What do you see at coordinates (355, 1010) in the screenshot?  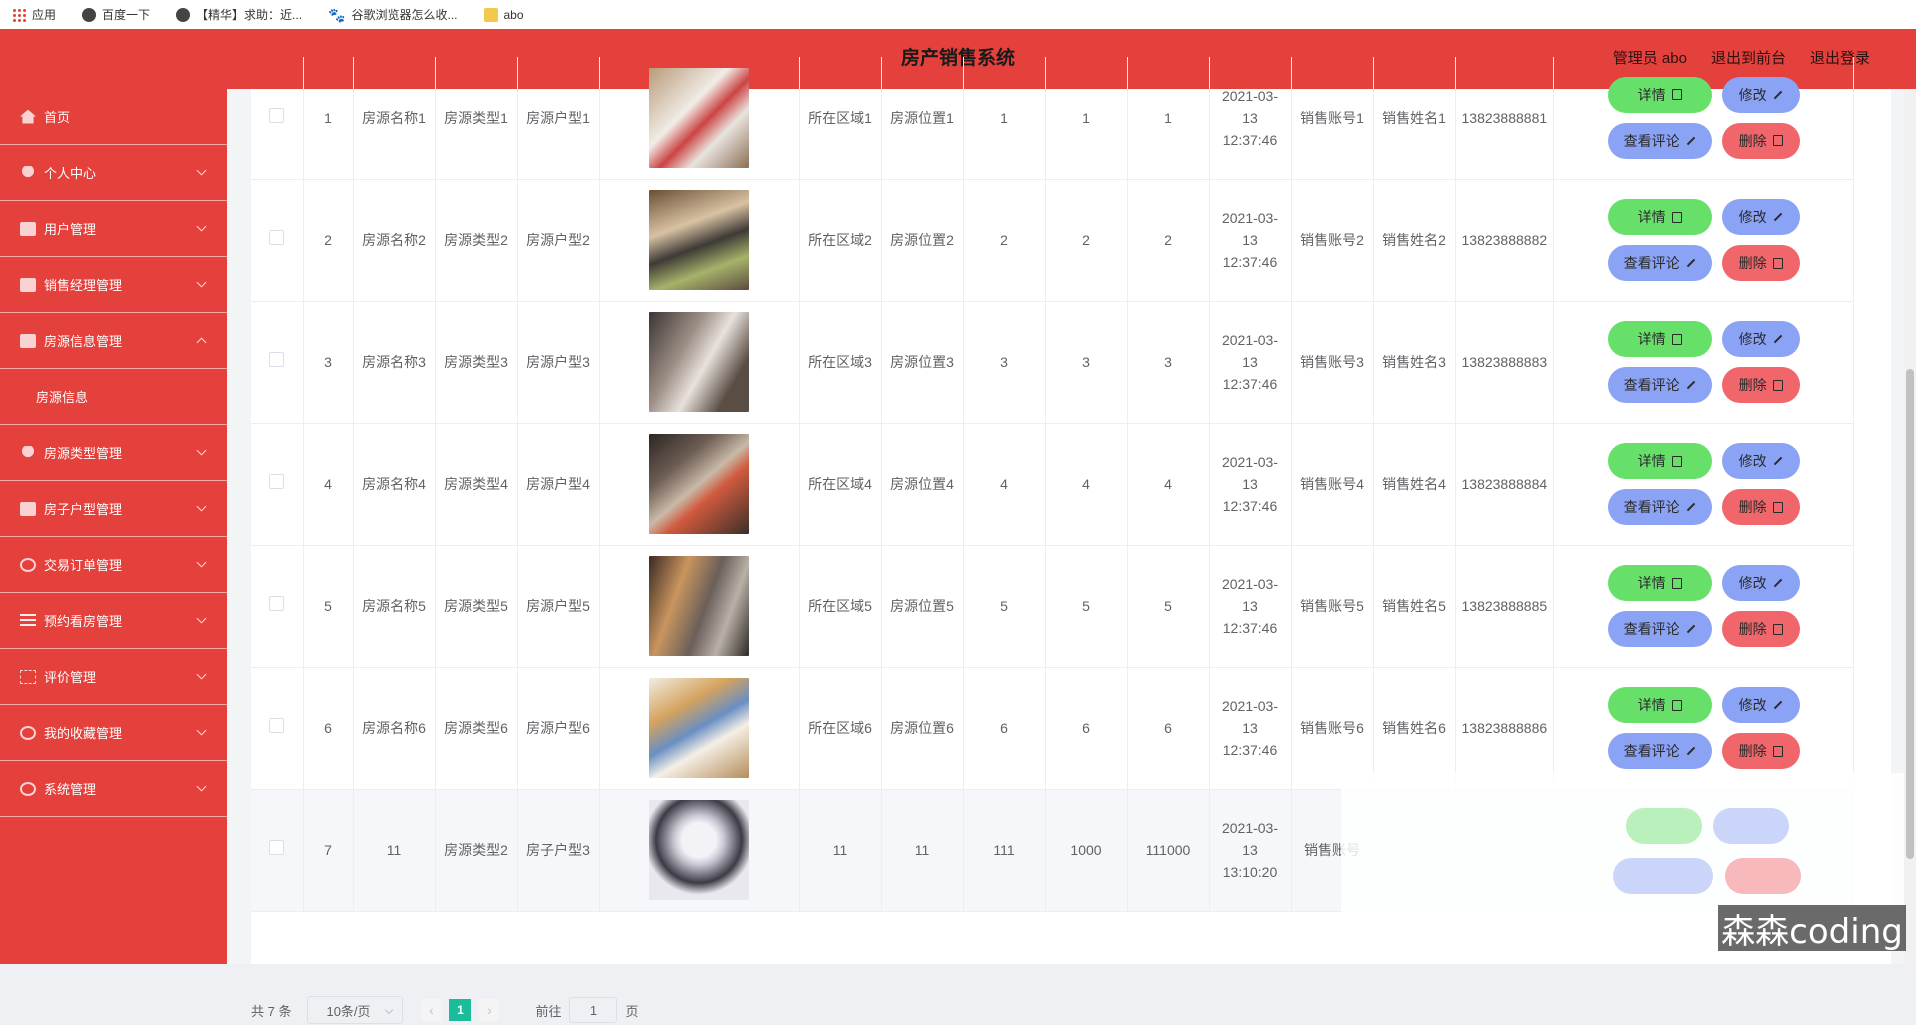 I see `page-size-select: 10条/页` at bounding box center [355, 1010].